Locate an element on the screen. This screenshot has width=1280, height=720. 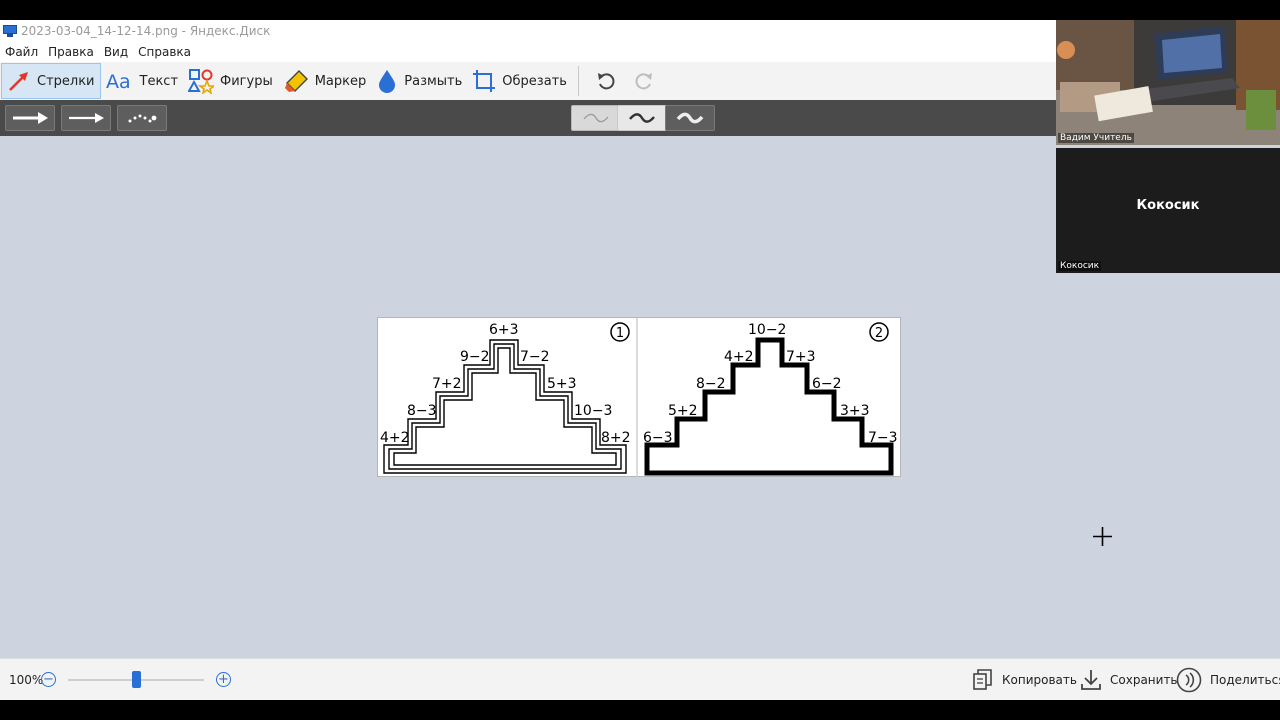
zoom-slider is located at coordinates (136, 679).